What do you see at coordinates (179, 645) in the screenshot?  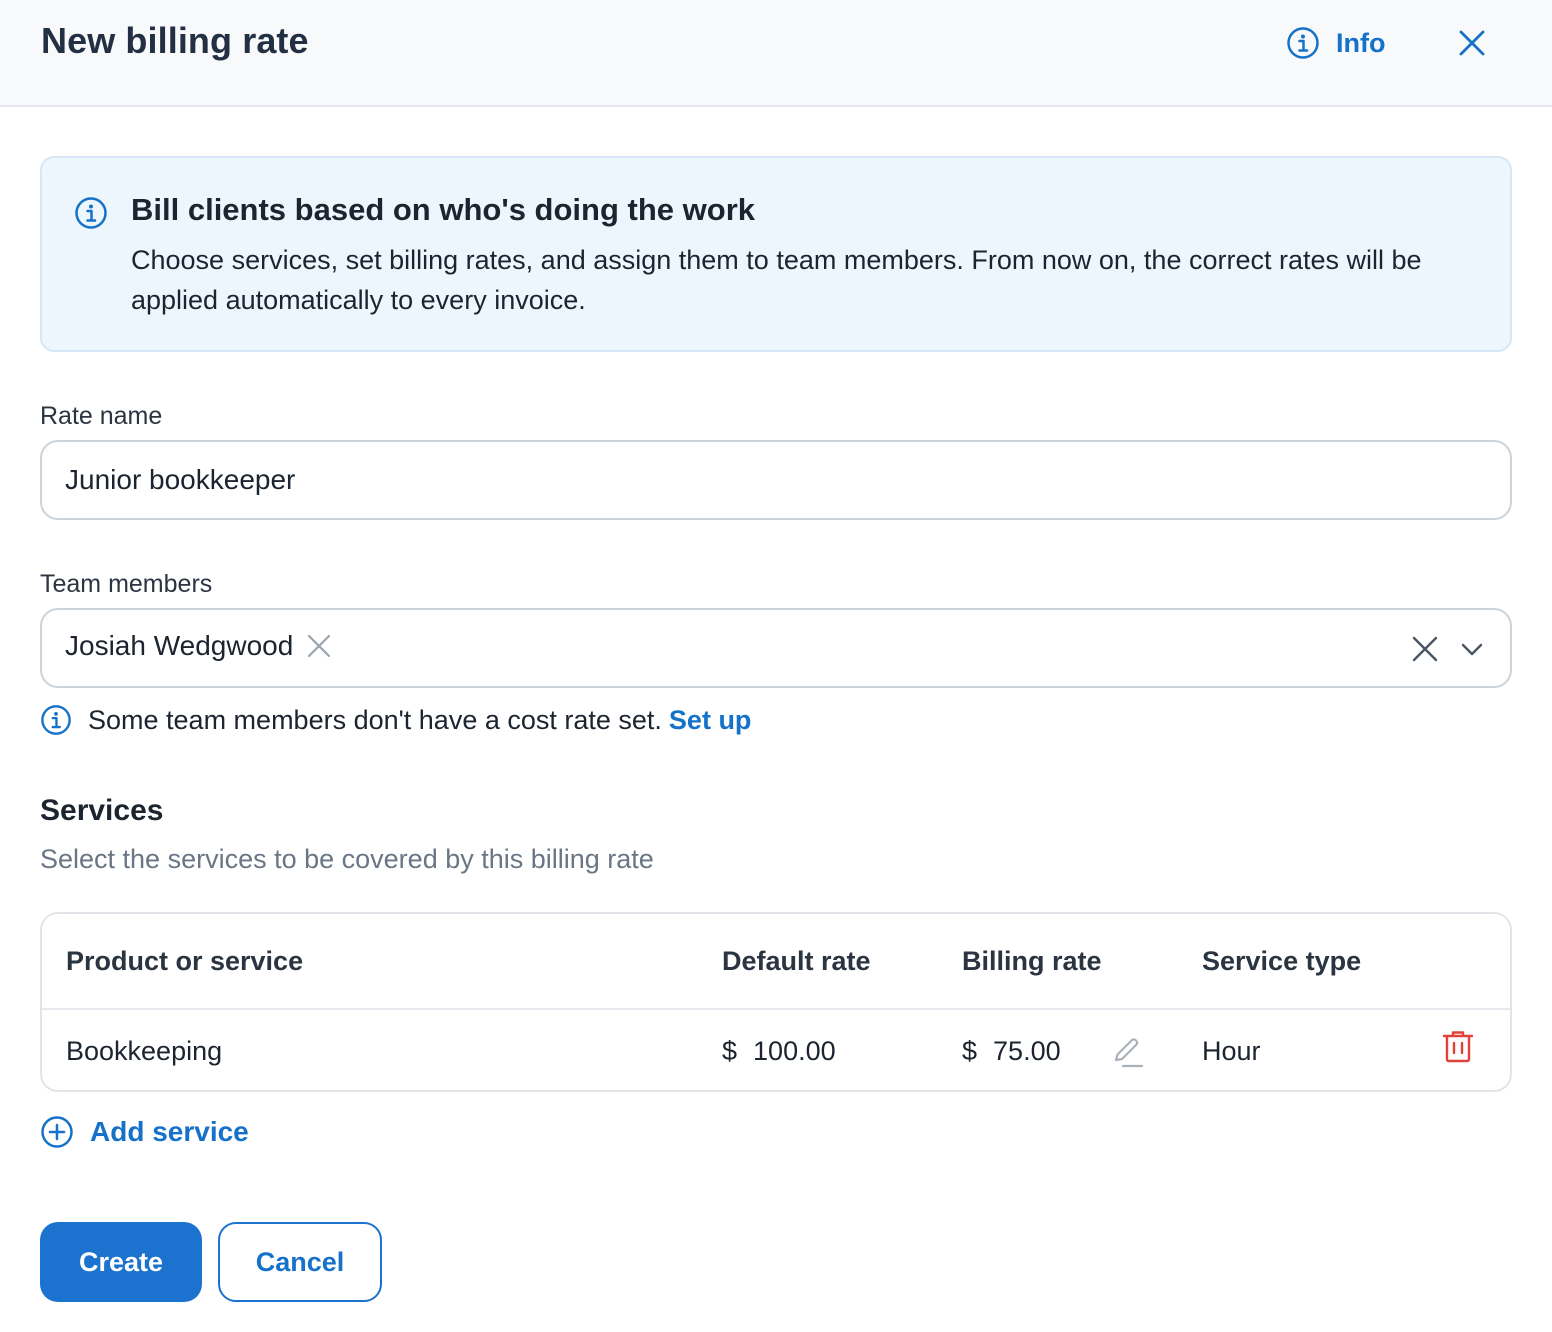 I see `team-member-chip-label: Josiah Wedgwood` at bounding box center [179, 645].